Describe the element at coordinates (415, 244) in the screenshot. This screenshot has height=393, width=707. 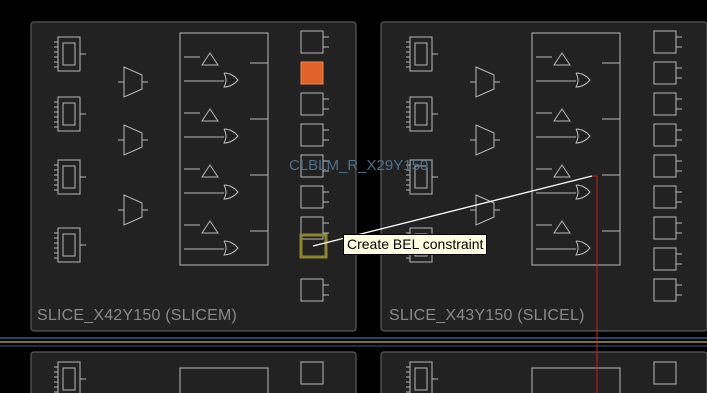
I see `bel-constraint-tooltip: Create BEL constraint` at that location.